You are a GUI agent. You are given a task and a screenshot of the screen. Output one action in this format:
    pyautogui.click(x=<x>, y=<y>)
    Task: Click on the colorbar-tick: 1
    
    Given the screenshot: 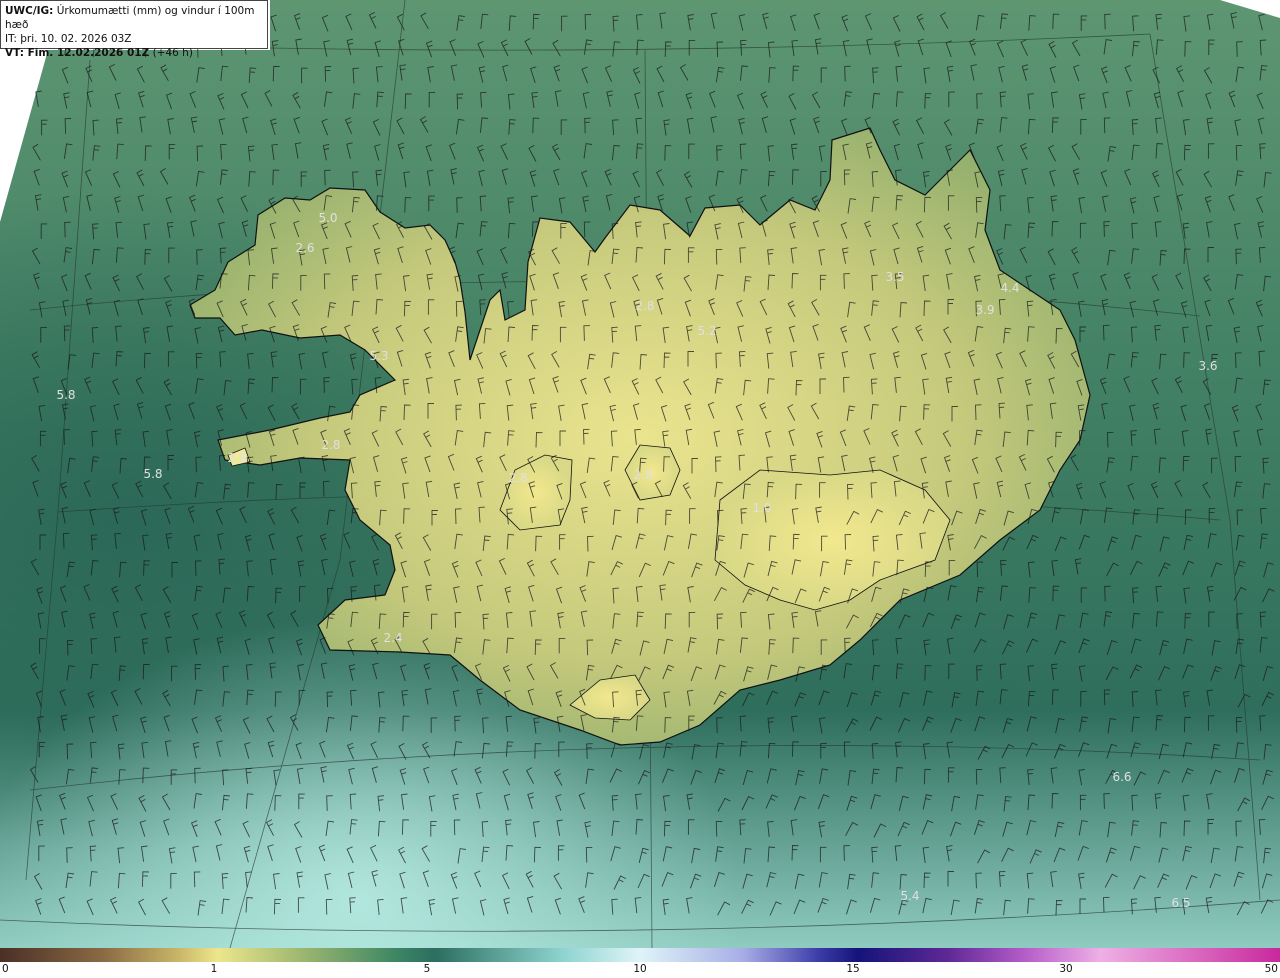 What is the action you would take?
    pyautogui.click(x=214, y=969)
    